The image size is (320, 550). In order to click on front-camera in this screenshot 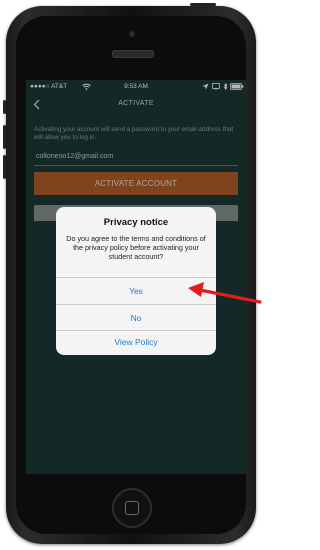, I will do `click(132, 34)`.